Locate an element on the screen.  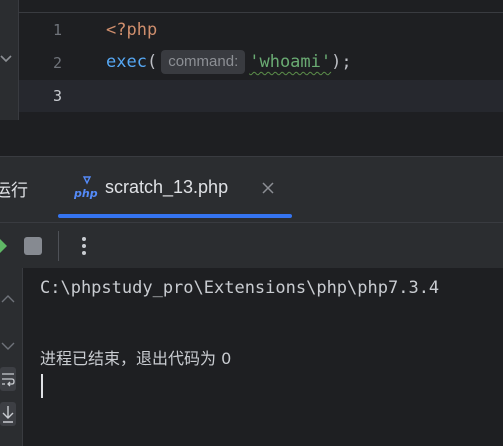
php-open-tag: <?php is located at coordinates (132, 30).